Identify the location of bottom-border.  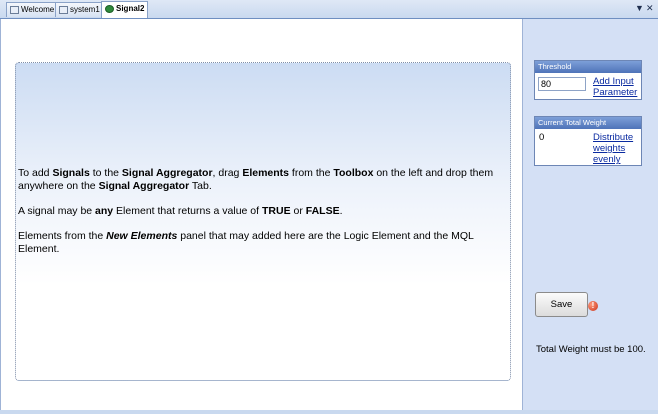
(329, 412).